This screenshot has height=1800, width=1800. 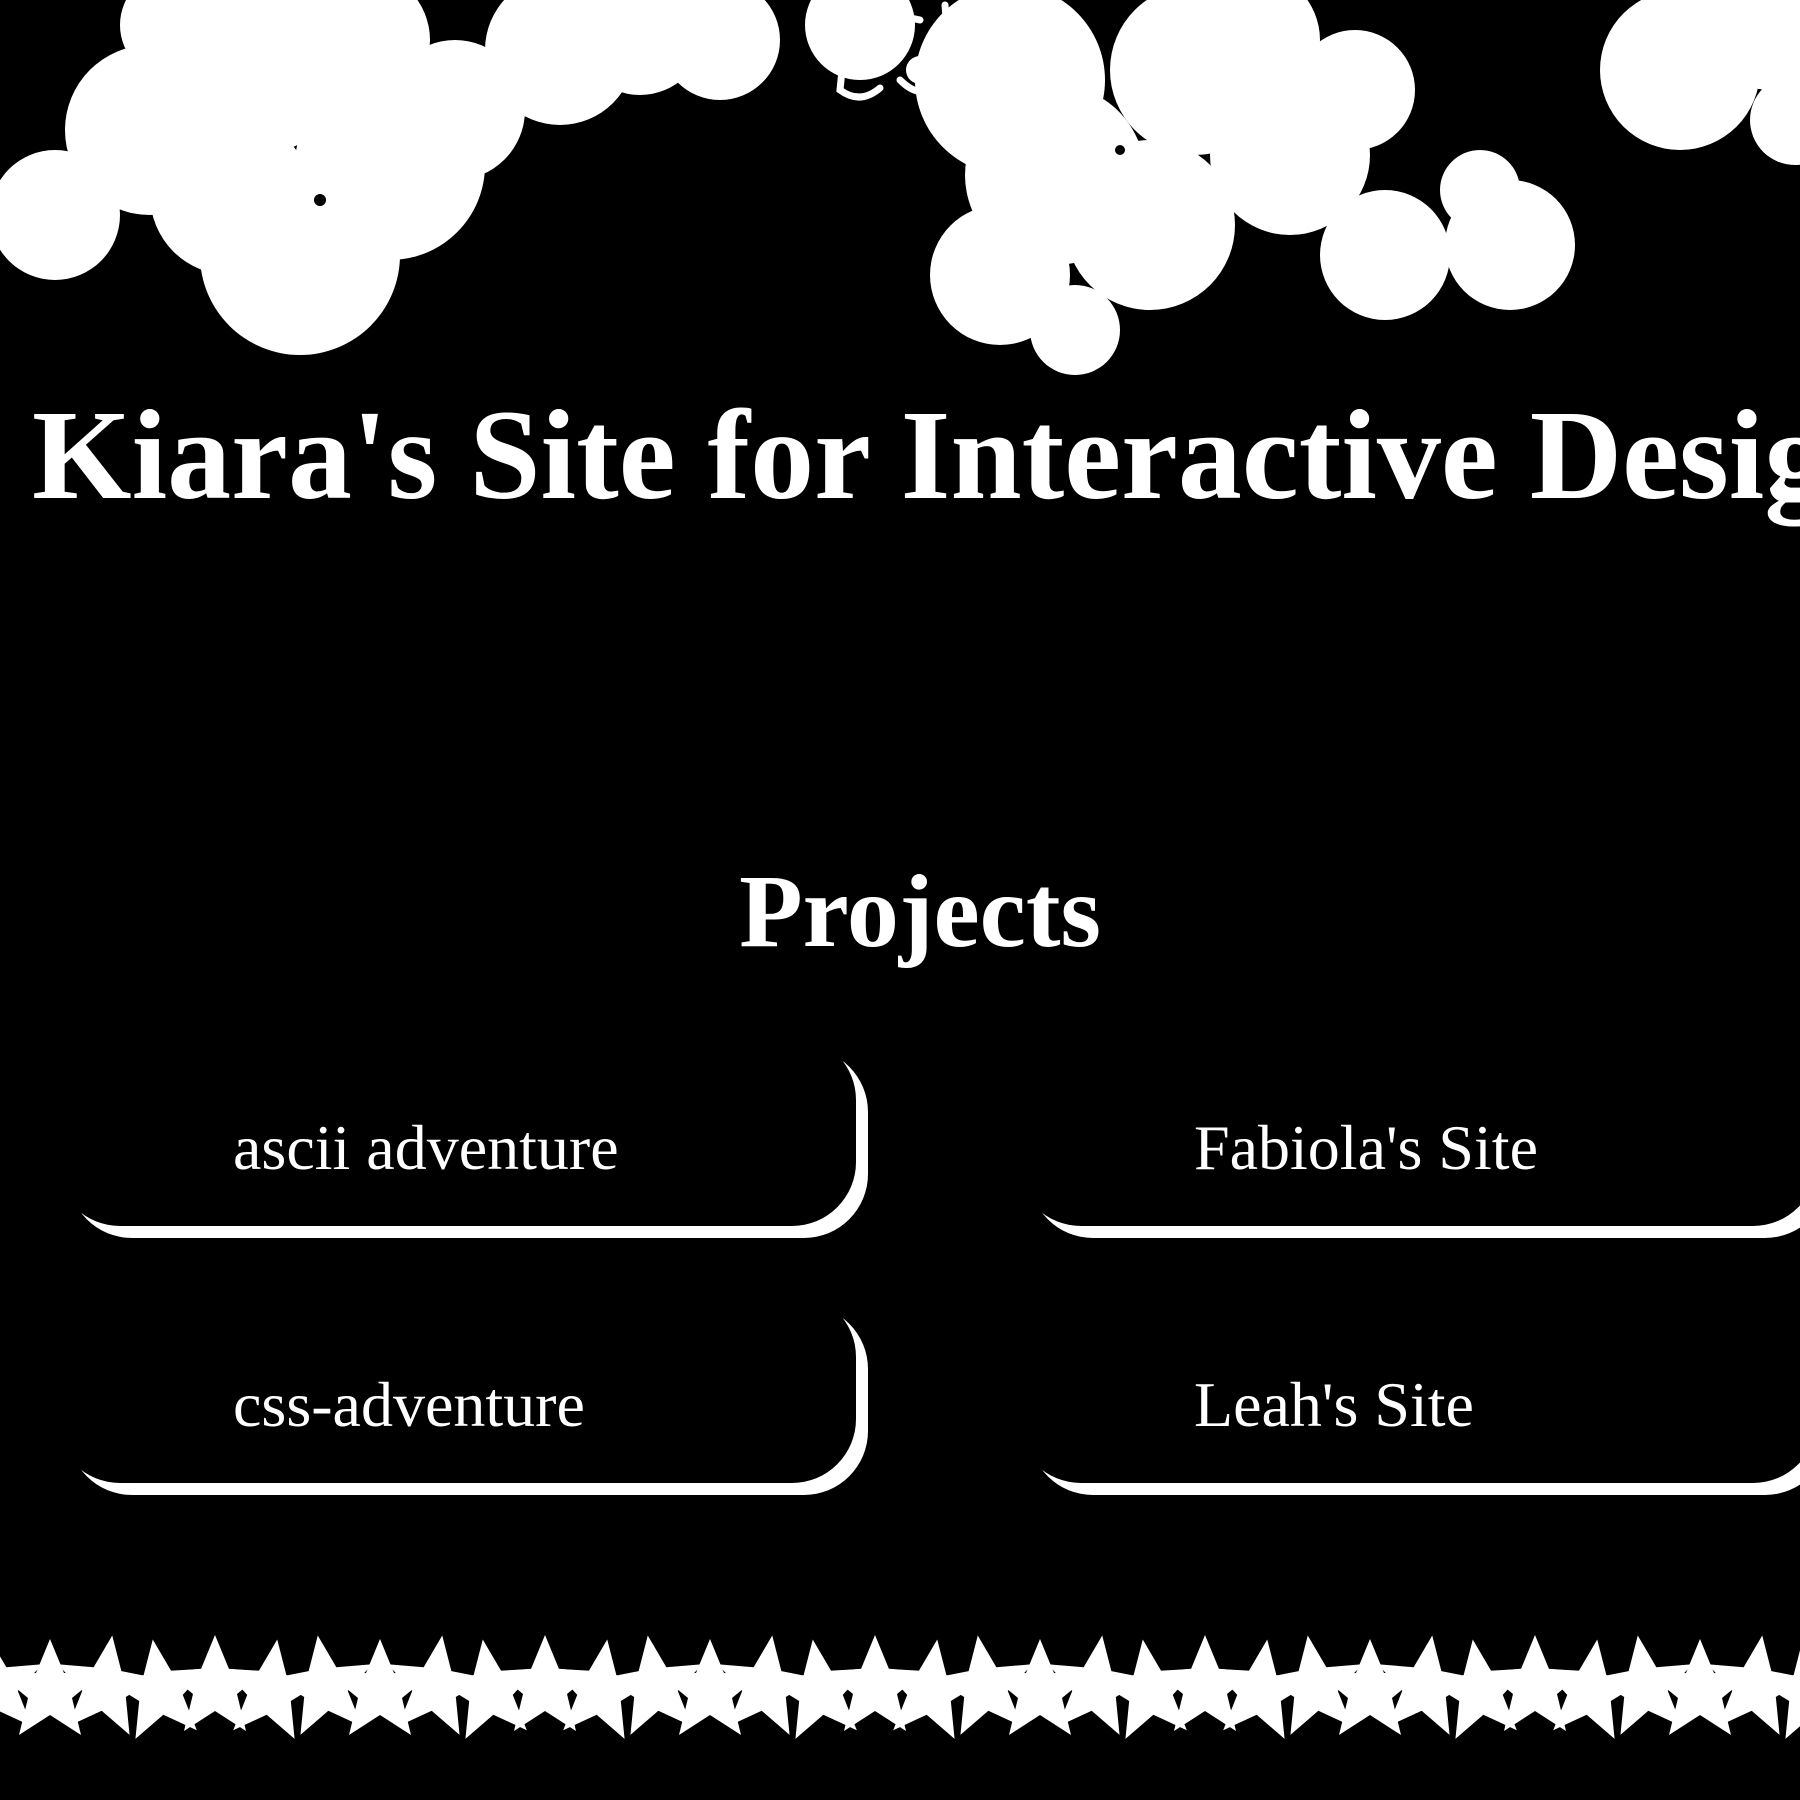 What do you see at coordinates (916, 455) in the screenshot?
I see `site-title: Kiara's Site for Interactive Design` at bounding box center [916, 455].